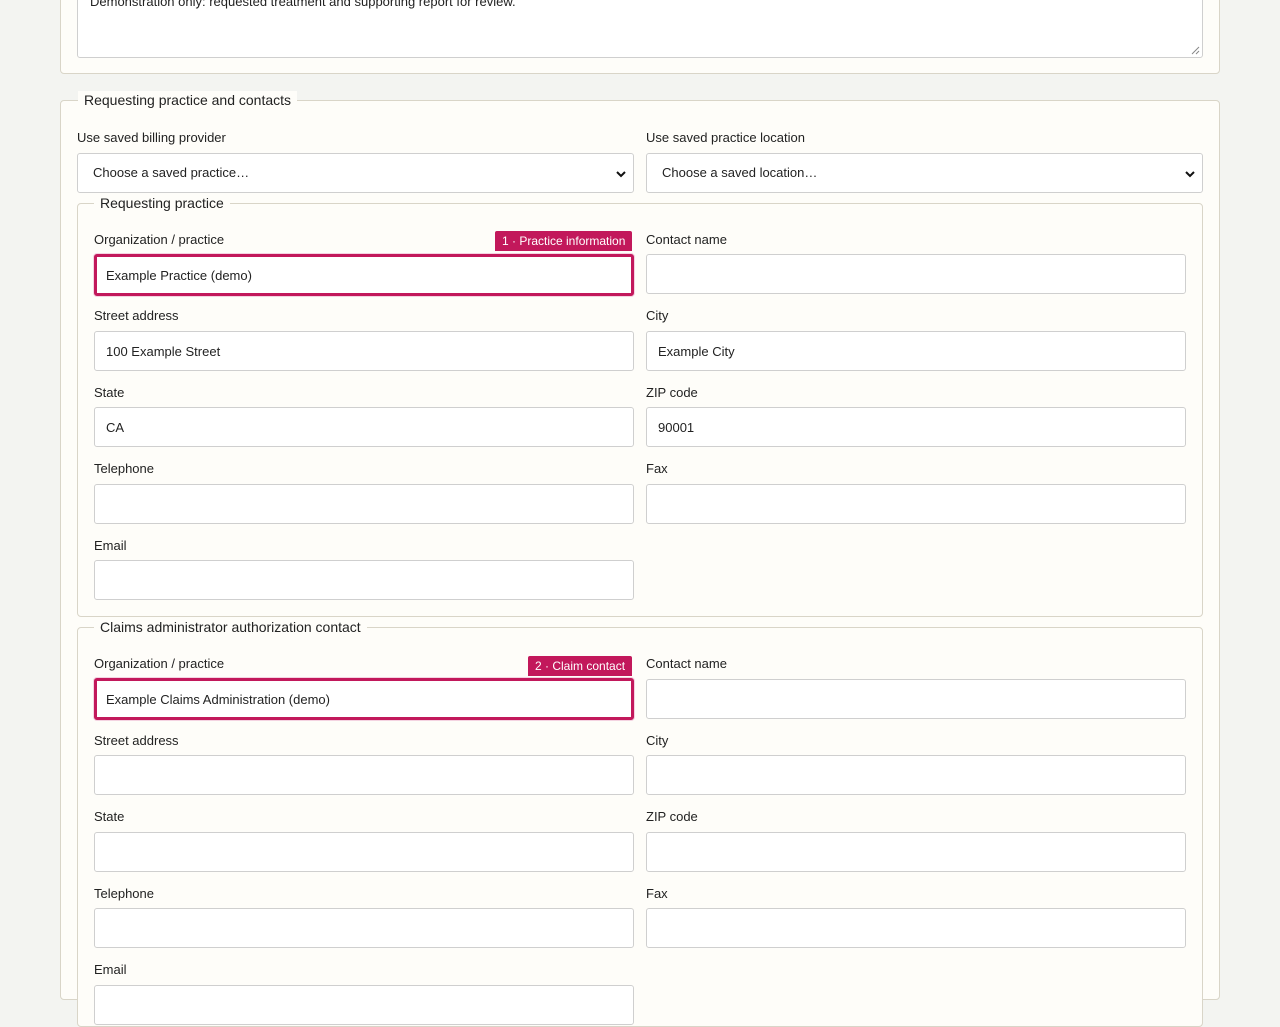  What do you see at coordinates (364, 427) in the screenshot?
I see `rp-state-input` at bounding box center [364, 427].